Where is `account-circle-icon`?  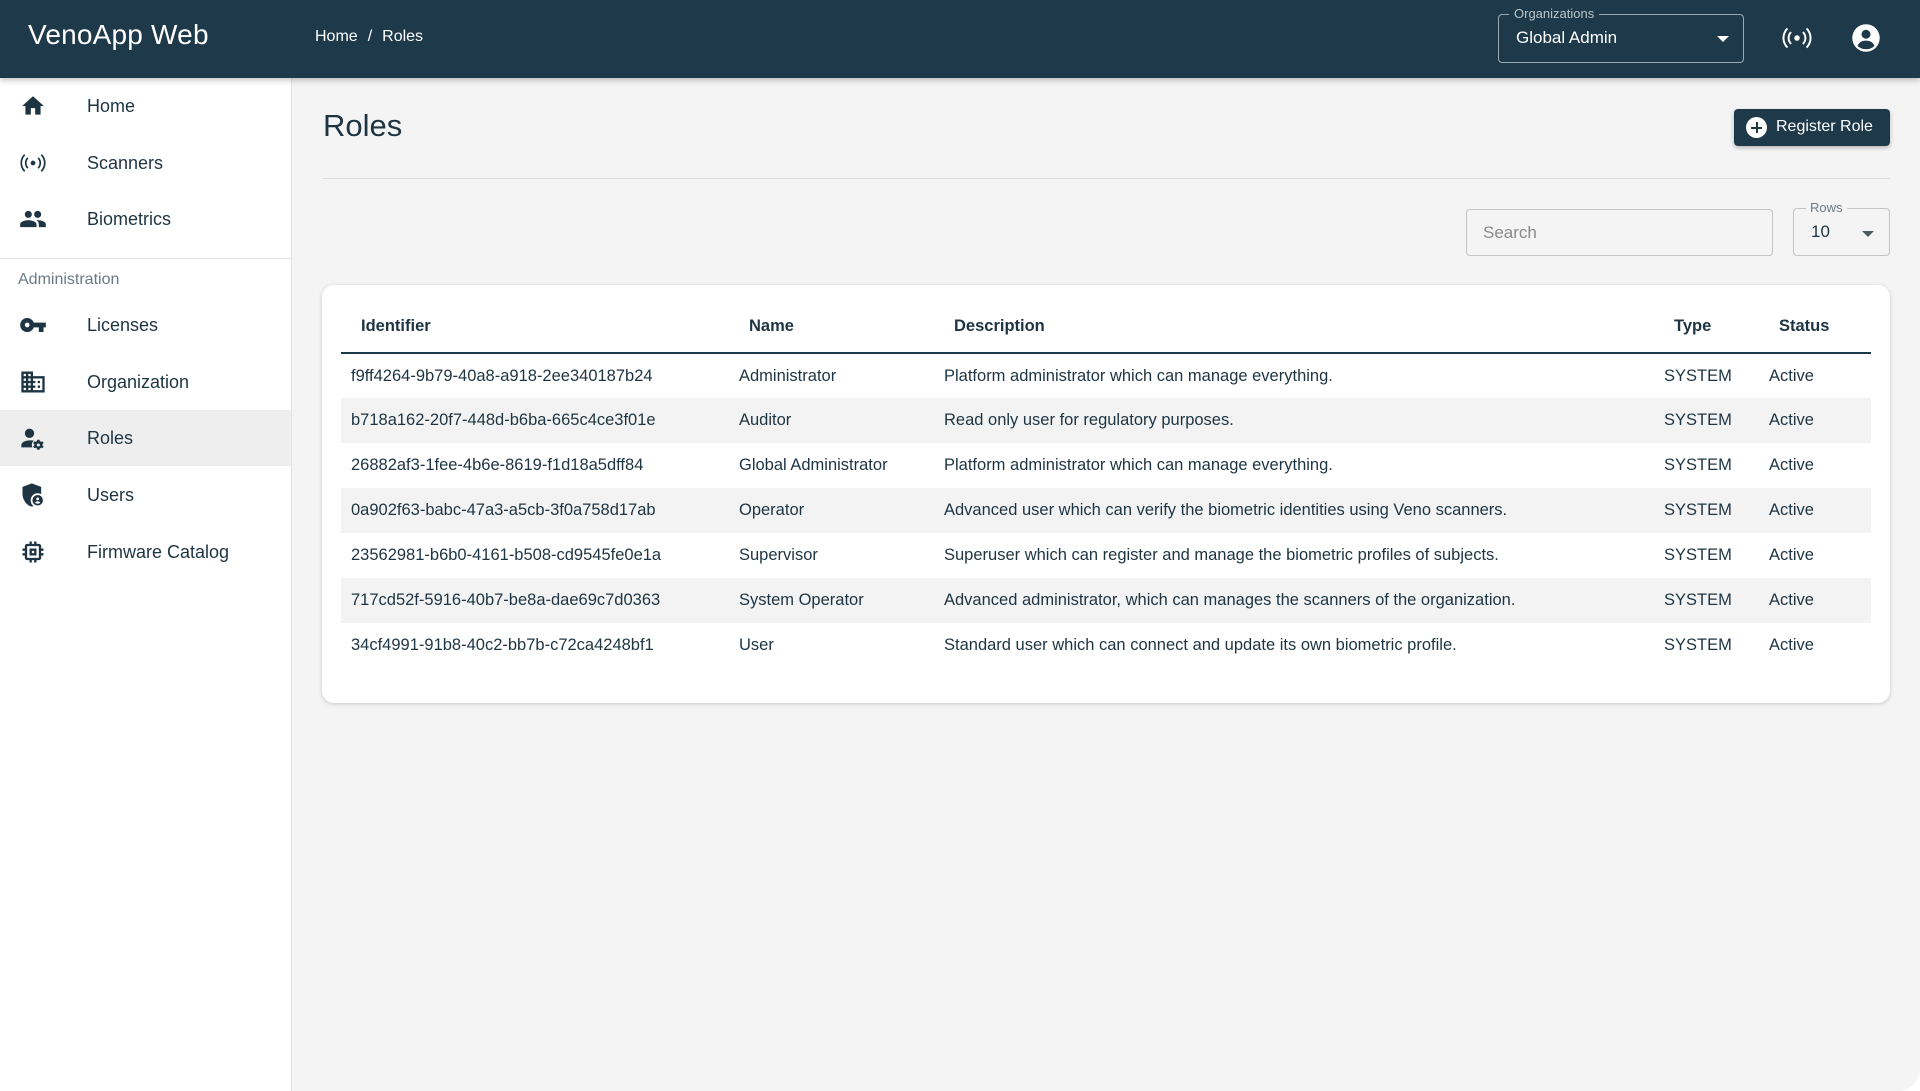 account-circle-icon is located at coordinates (1866, 38).